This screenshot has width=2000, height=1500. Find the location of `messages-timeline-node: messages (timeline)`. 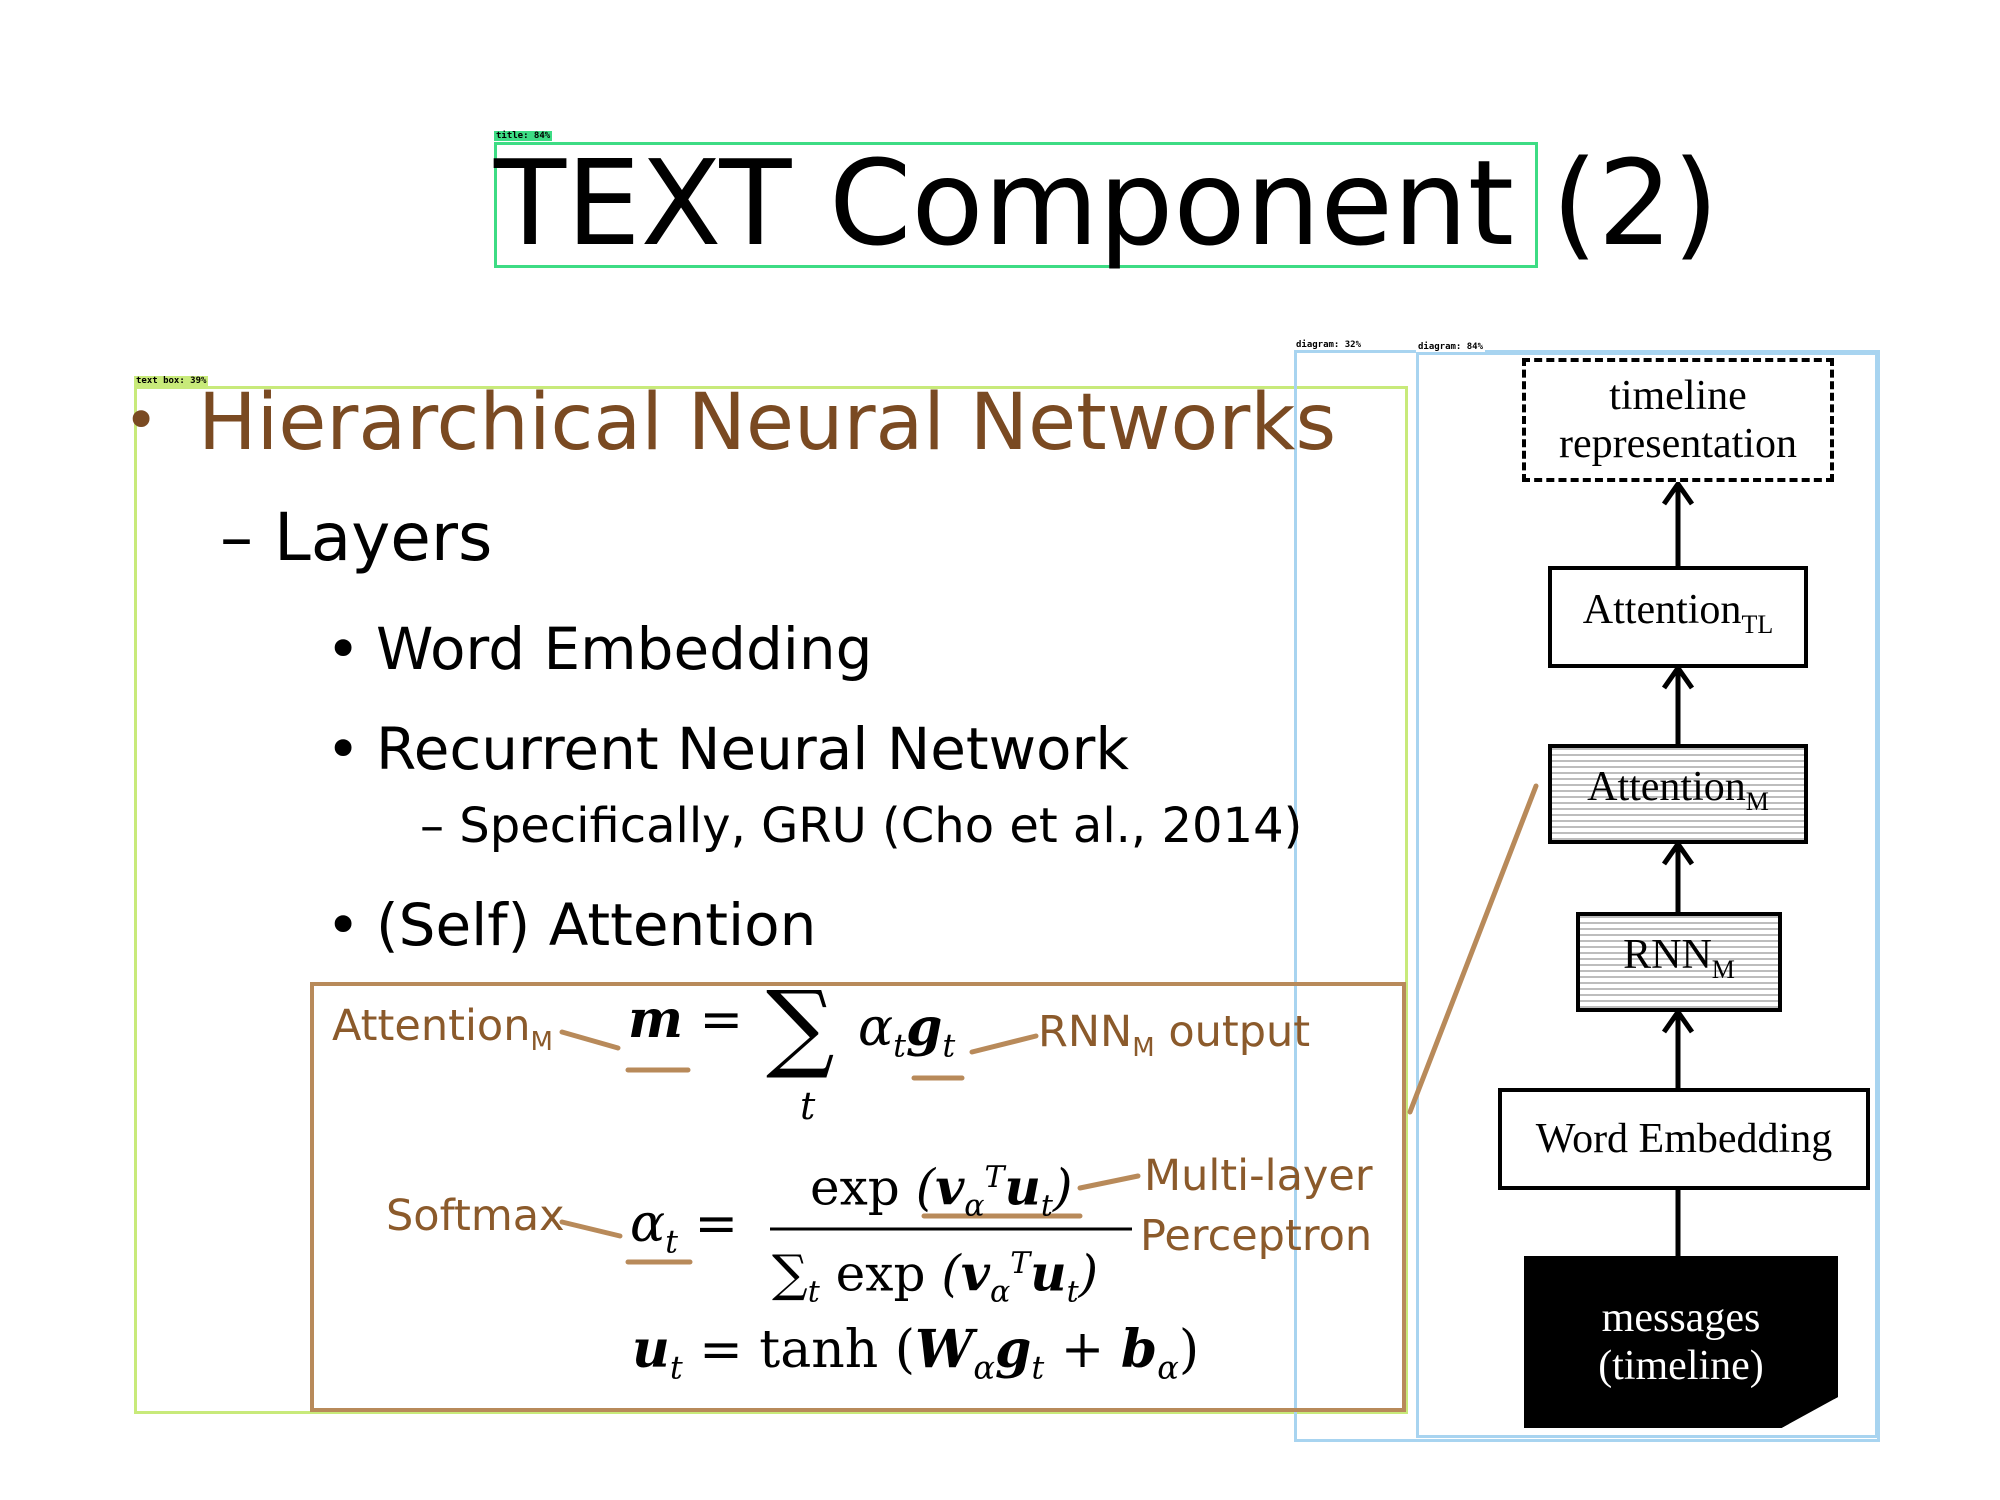

messages-timeline-node: messages (timeline) is located at coordinates (1681, 1342).